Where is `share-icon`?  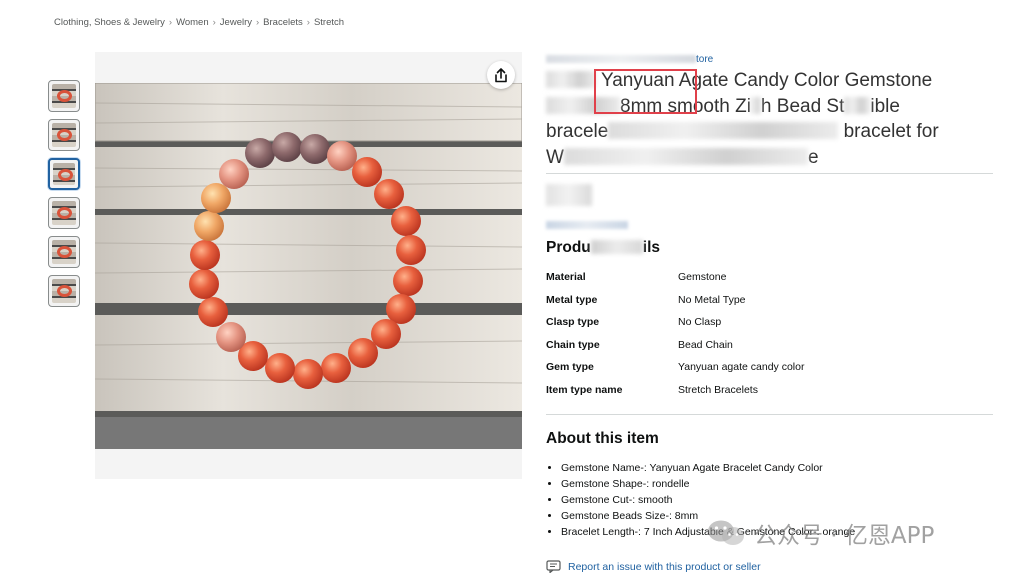
share-icon is located at coordinates (501, 74).